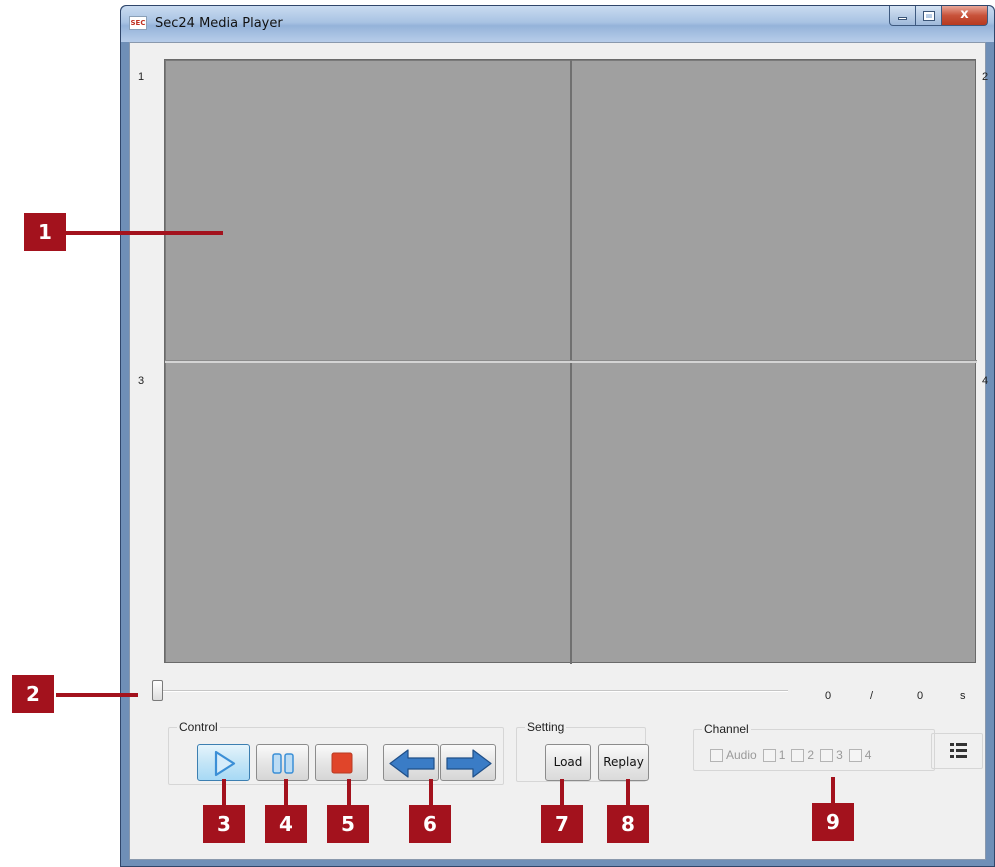 Image resolution: width=995 pixels, height=867 pixels. I want to click on callout-6-badge: 6, so click(430, 824).